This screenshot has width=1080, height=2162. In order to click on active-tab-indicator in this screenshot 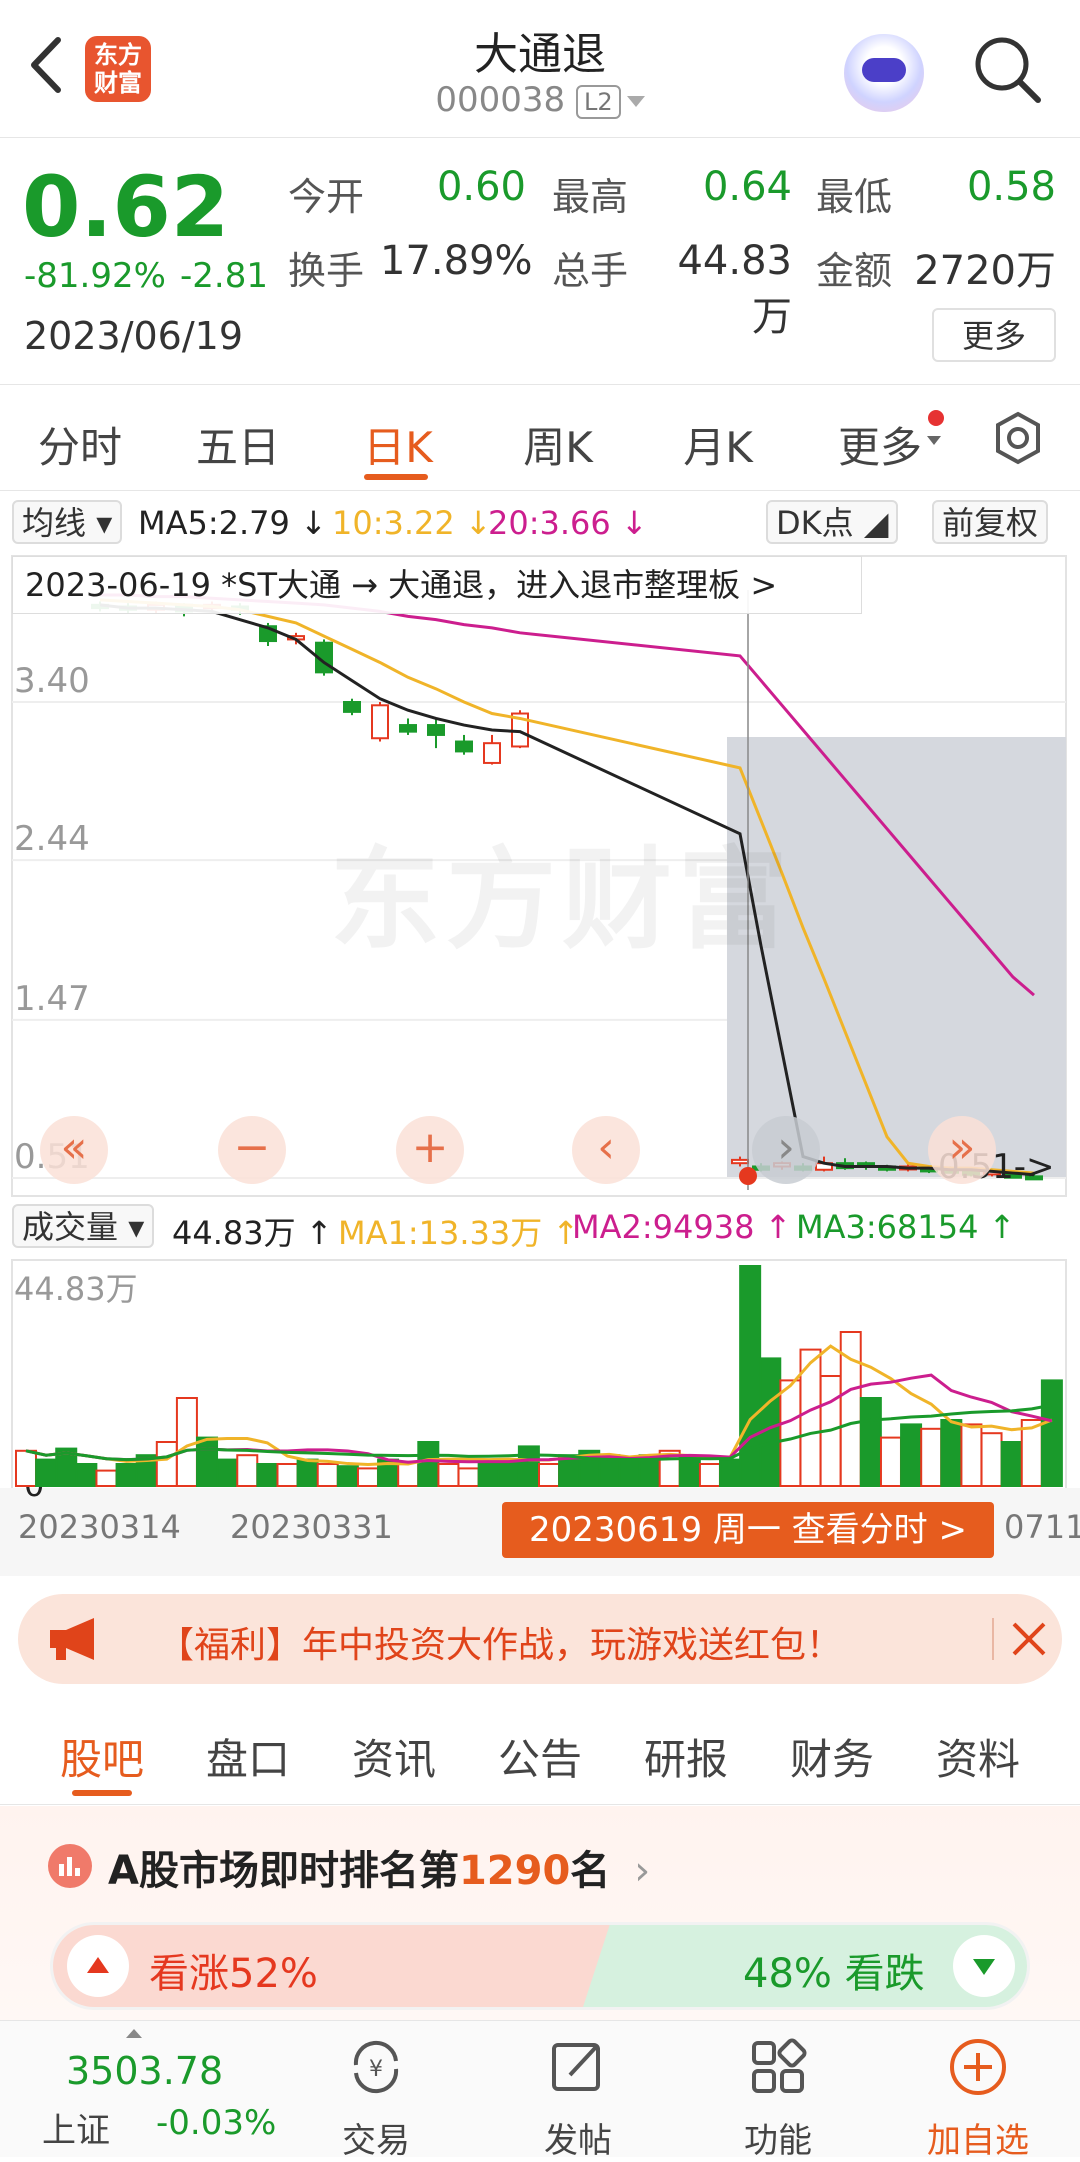, I will do `click(102, 1793)`.